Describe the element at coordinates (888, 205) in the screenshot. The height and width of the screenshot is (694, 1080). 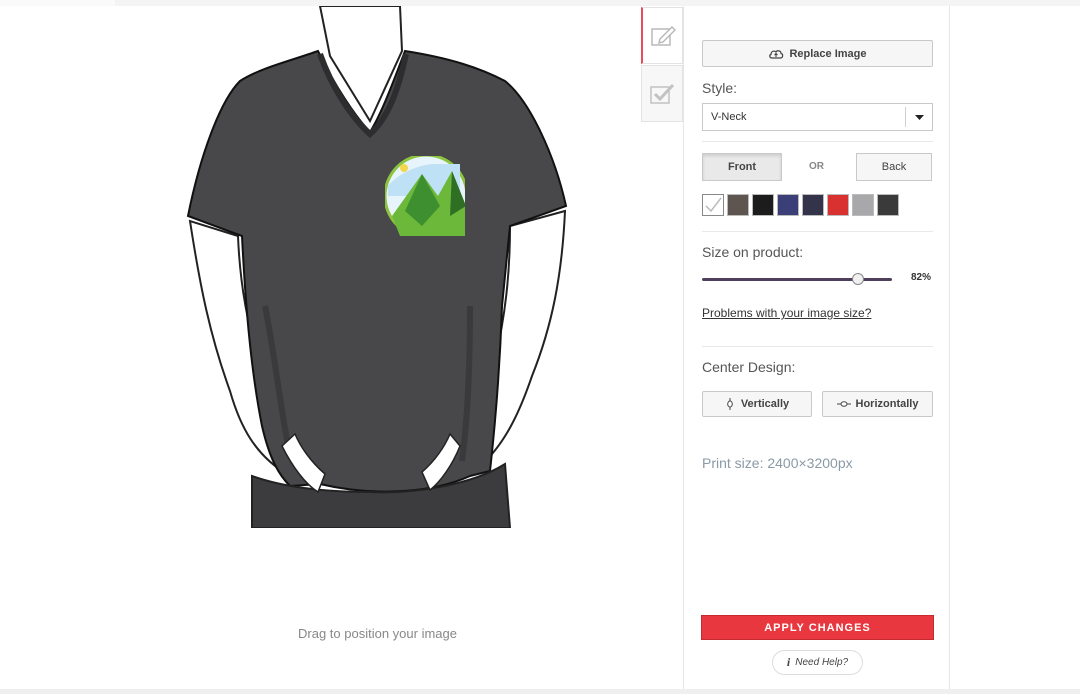
I see `color-swatch-charcoal-heather` at that location.